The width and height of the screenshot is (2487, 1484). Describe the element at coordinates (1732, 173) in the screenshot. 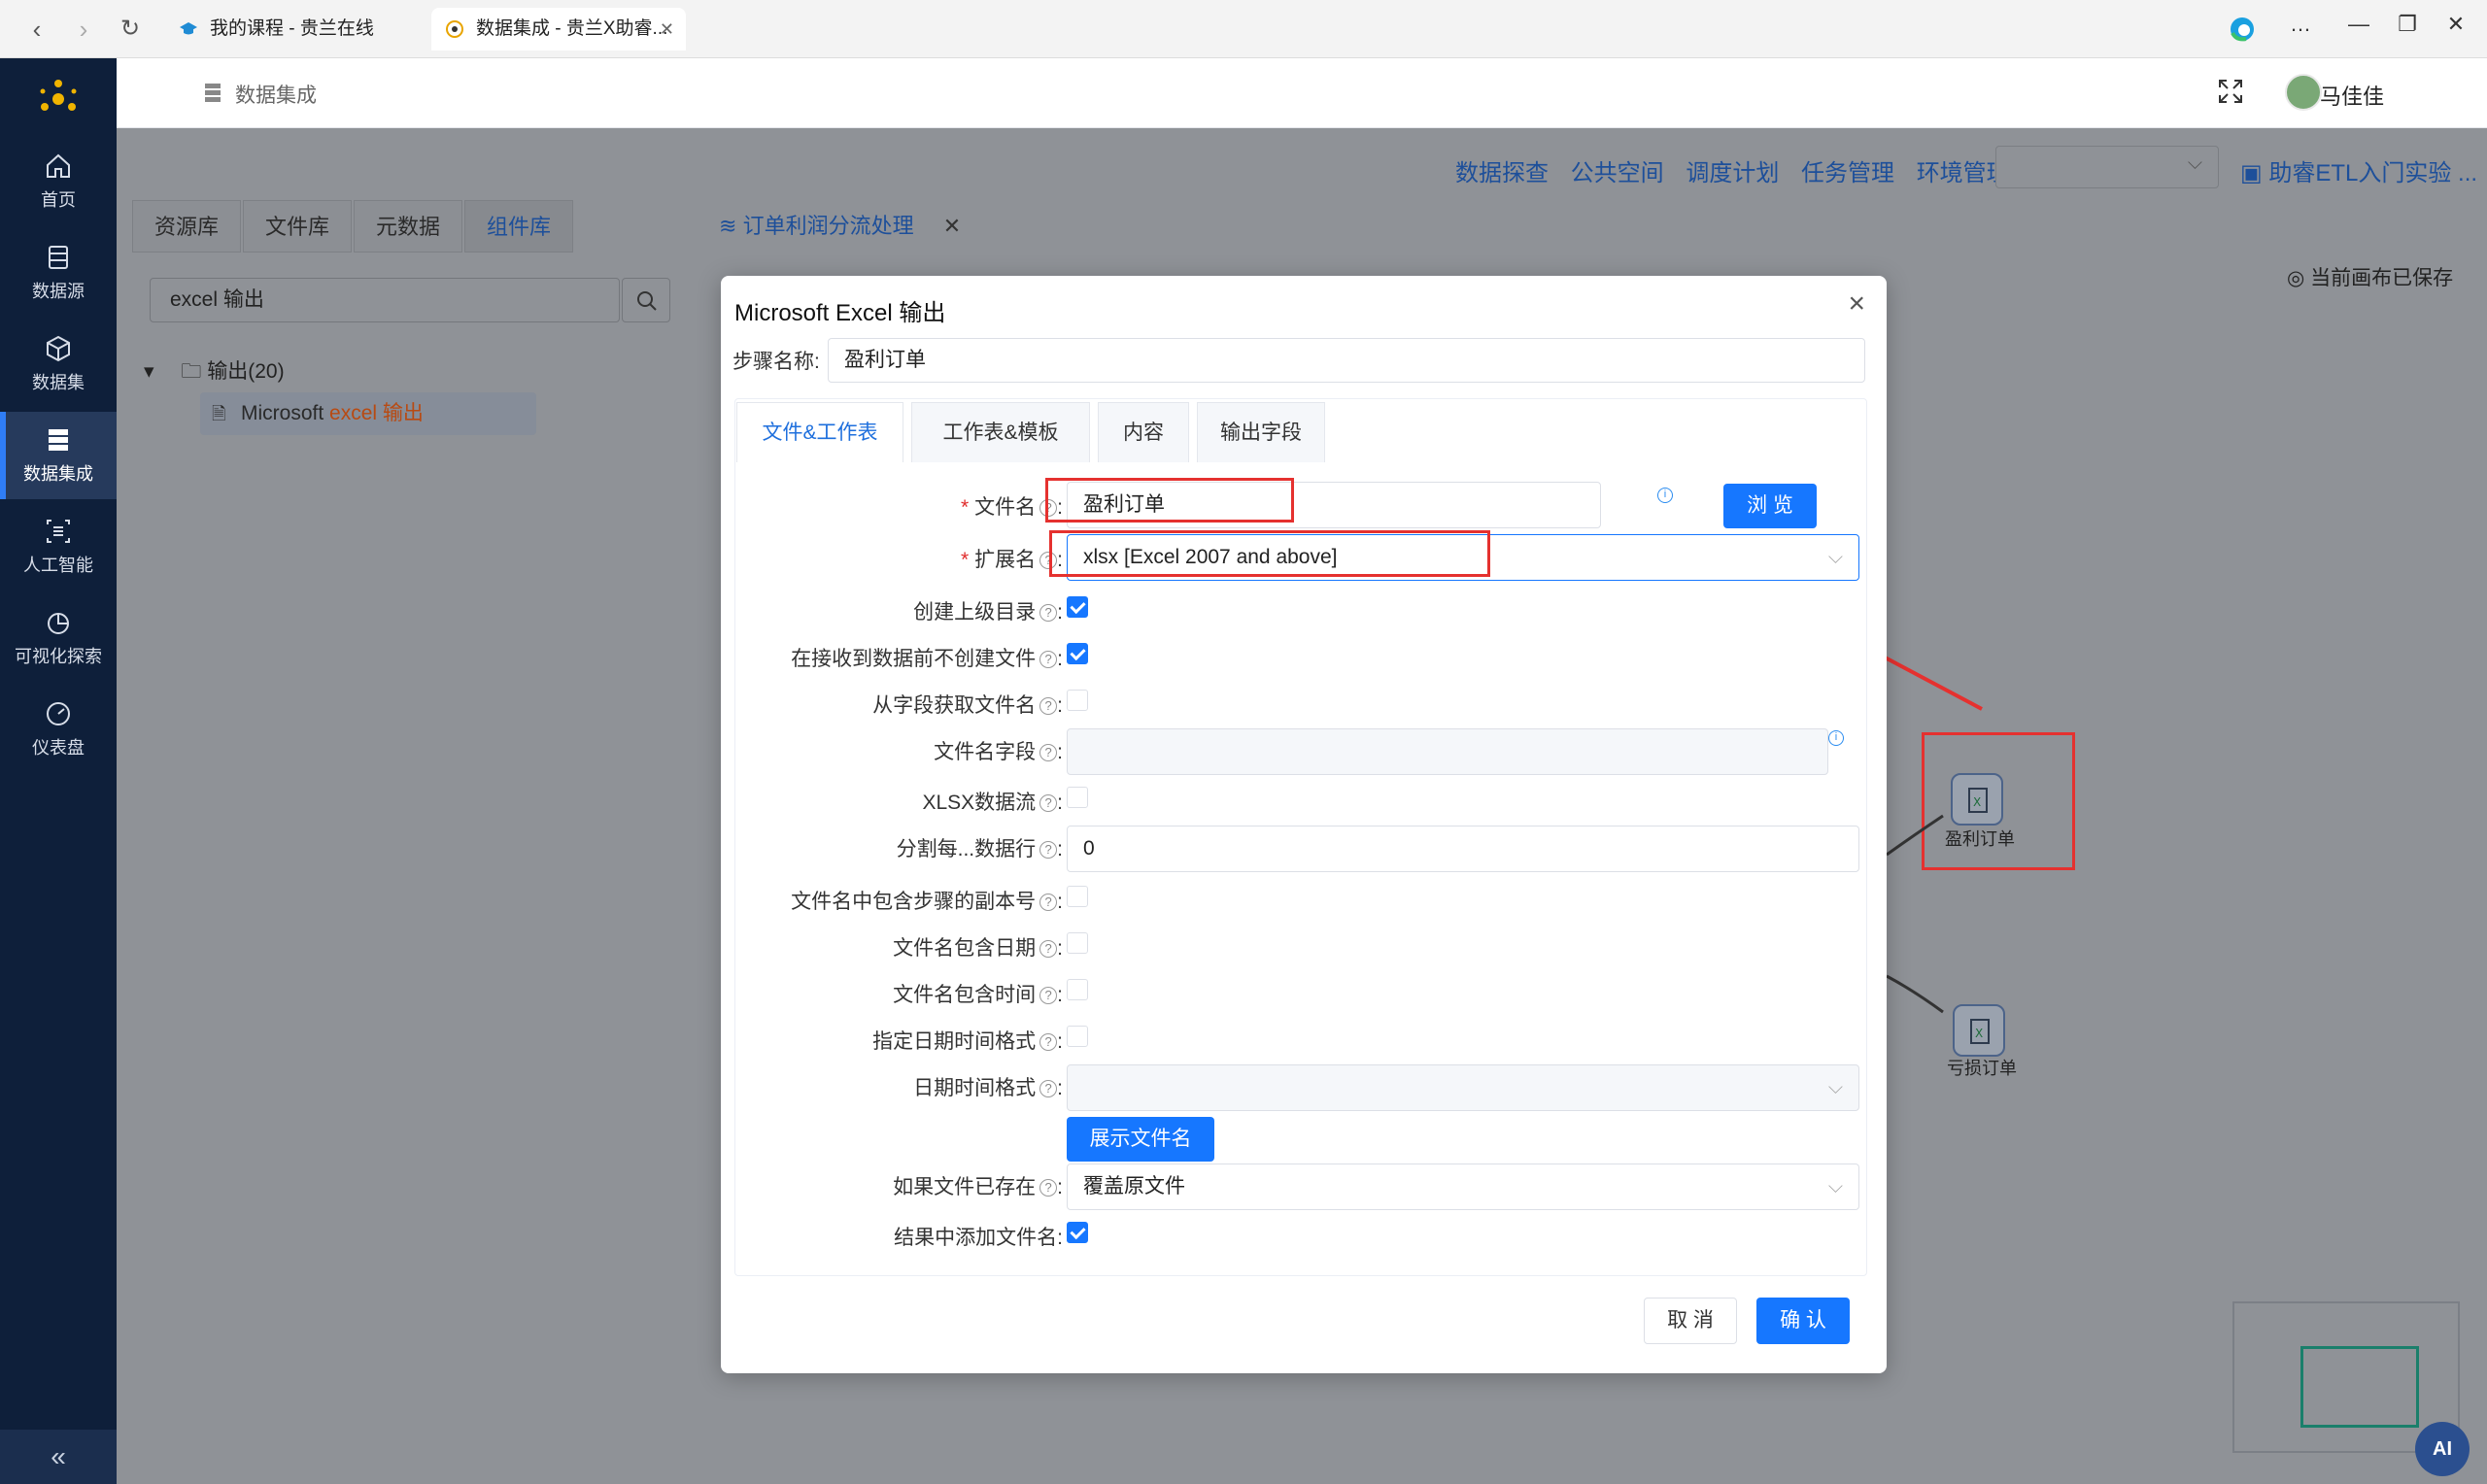

I see `link-schedule: 调度计划` at that location.